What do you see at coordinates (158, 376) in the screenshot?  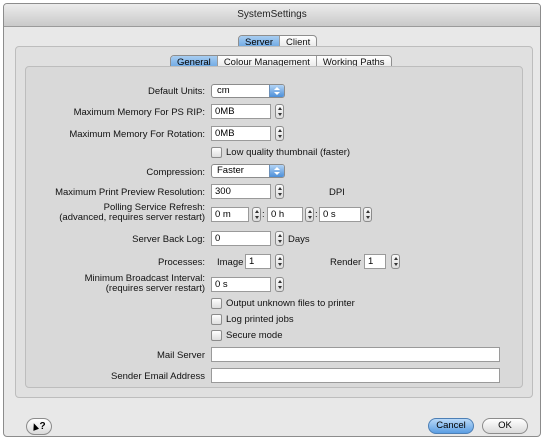 I see `sender-email-label: Sender Email Address` at bounding box center [158, 376].